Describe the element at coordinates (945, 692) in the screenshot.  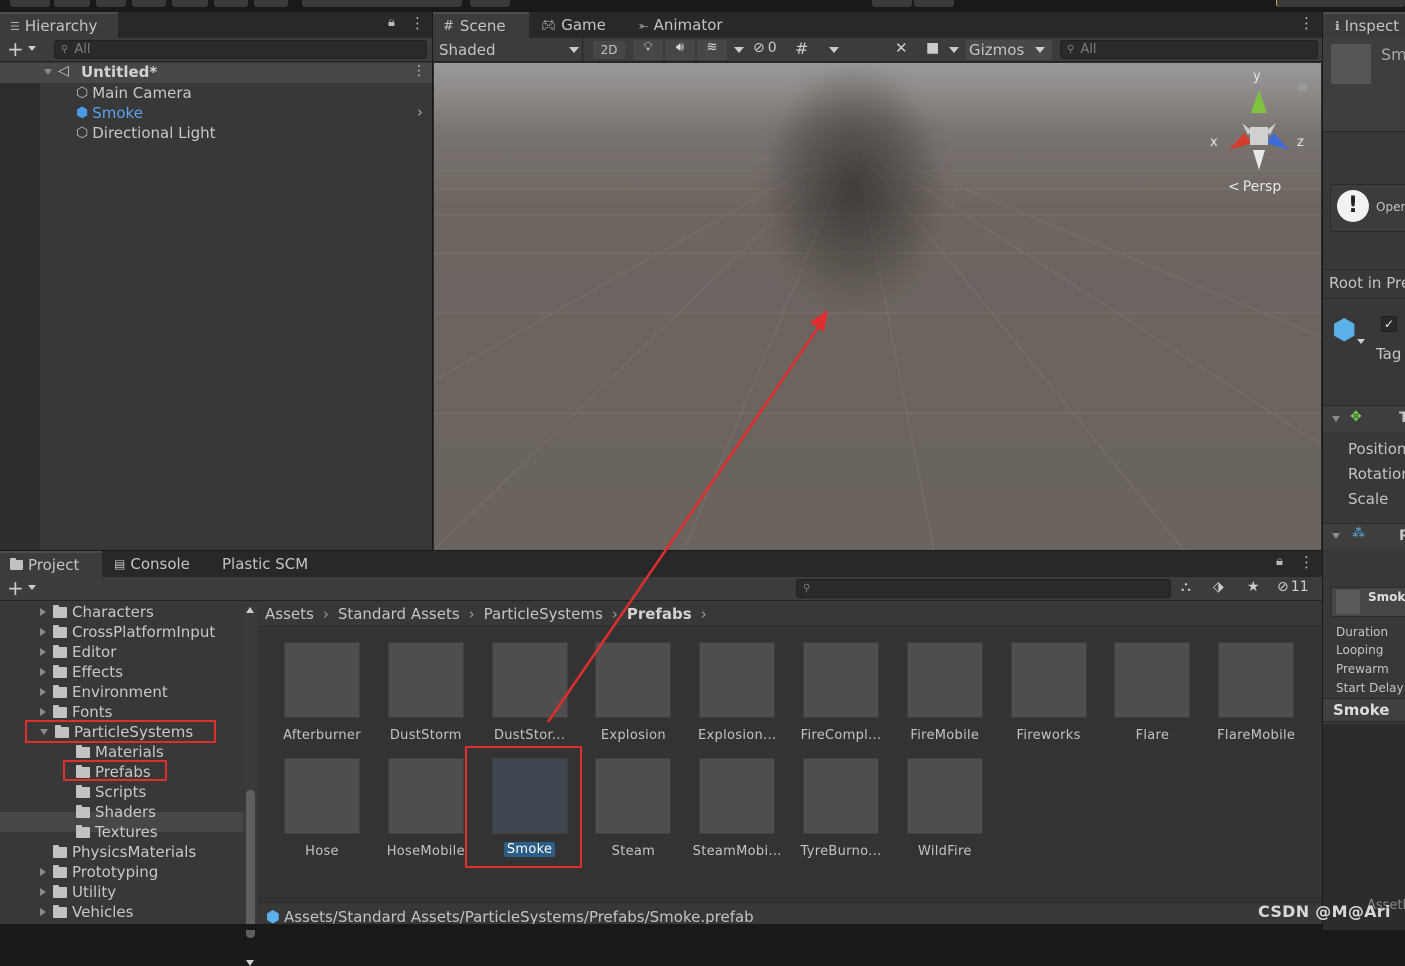
I see `asset-item-firemobile: FireMobile` at that location.